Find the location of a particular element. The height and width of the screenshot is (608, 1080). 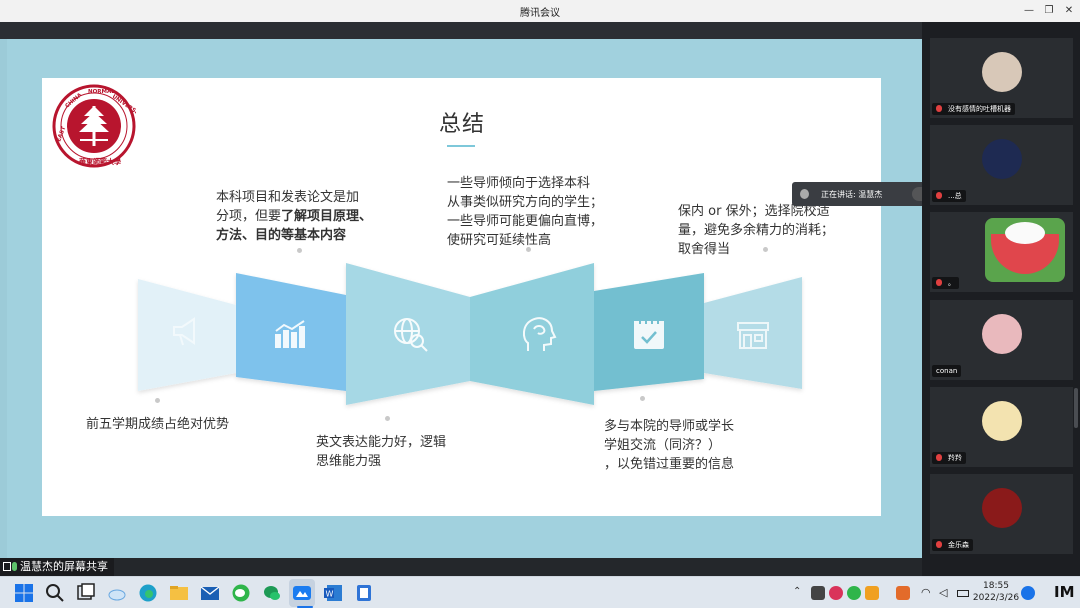

note-line: 前五学期成绩占绝对优势 is located at coordinates (158, 424).